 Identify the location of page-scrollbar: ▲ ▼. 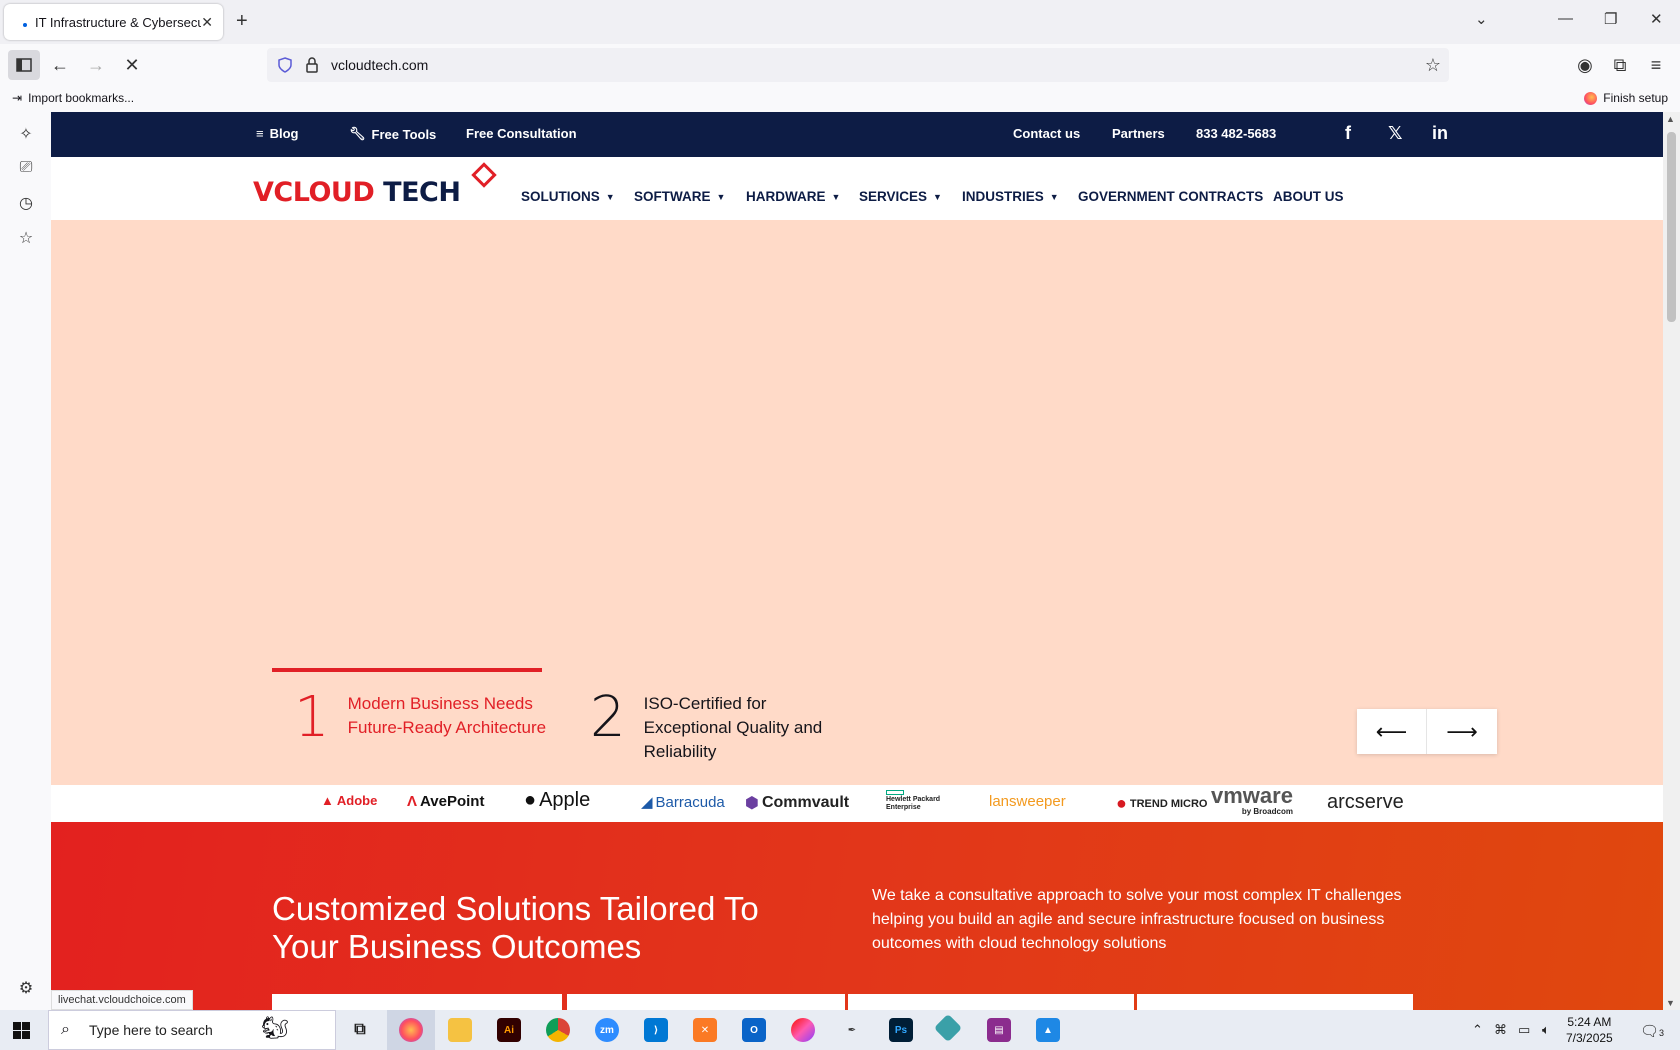
(1671, 561).